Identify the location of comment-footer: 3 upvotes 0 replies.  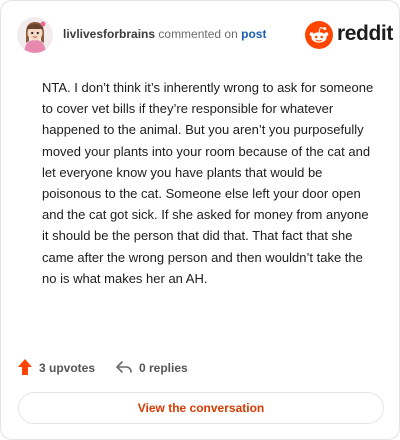
(200, 368).